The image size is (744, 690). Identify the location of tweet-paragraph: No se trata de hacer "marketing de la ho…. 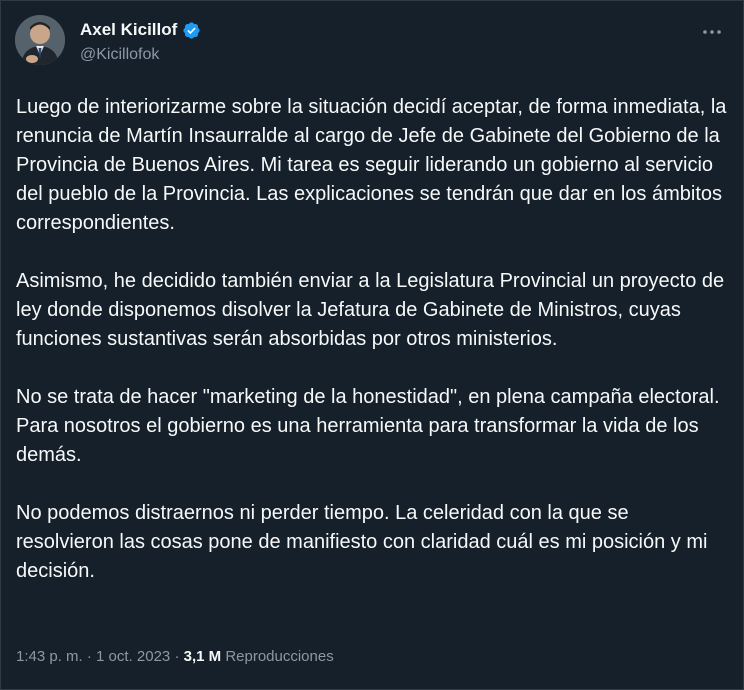
(368, 426).